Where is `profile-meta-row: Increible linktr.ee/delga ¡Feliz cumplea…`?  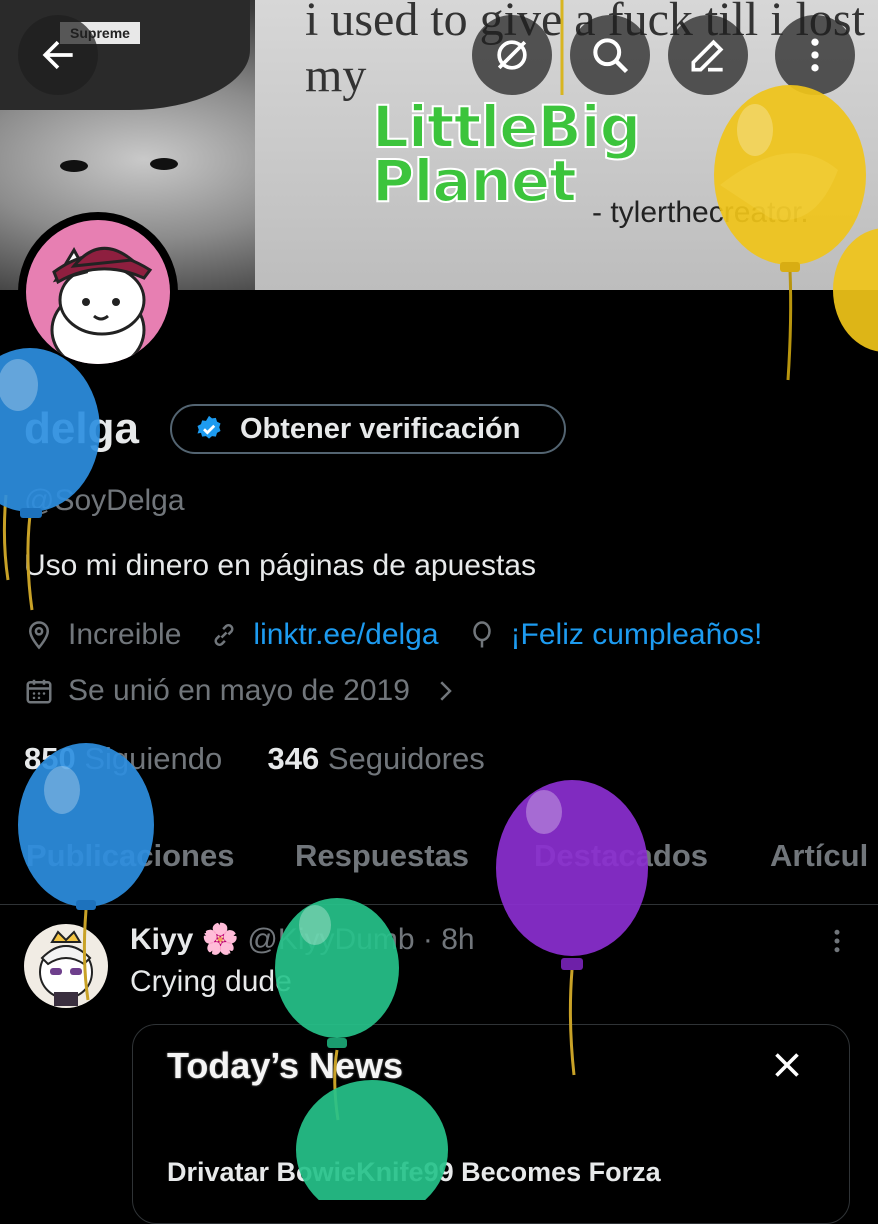 profile-meta-row: Increible linktr.ee/delga ¡Feliz cumplea… is located at coordinates (393, 635).